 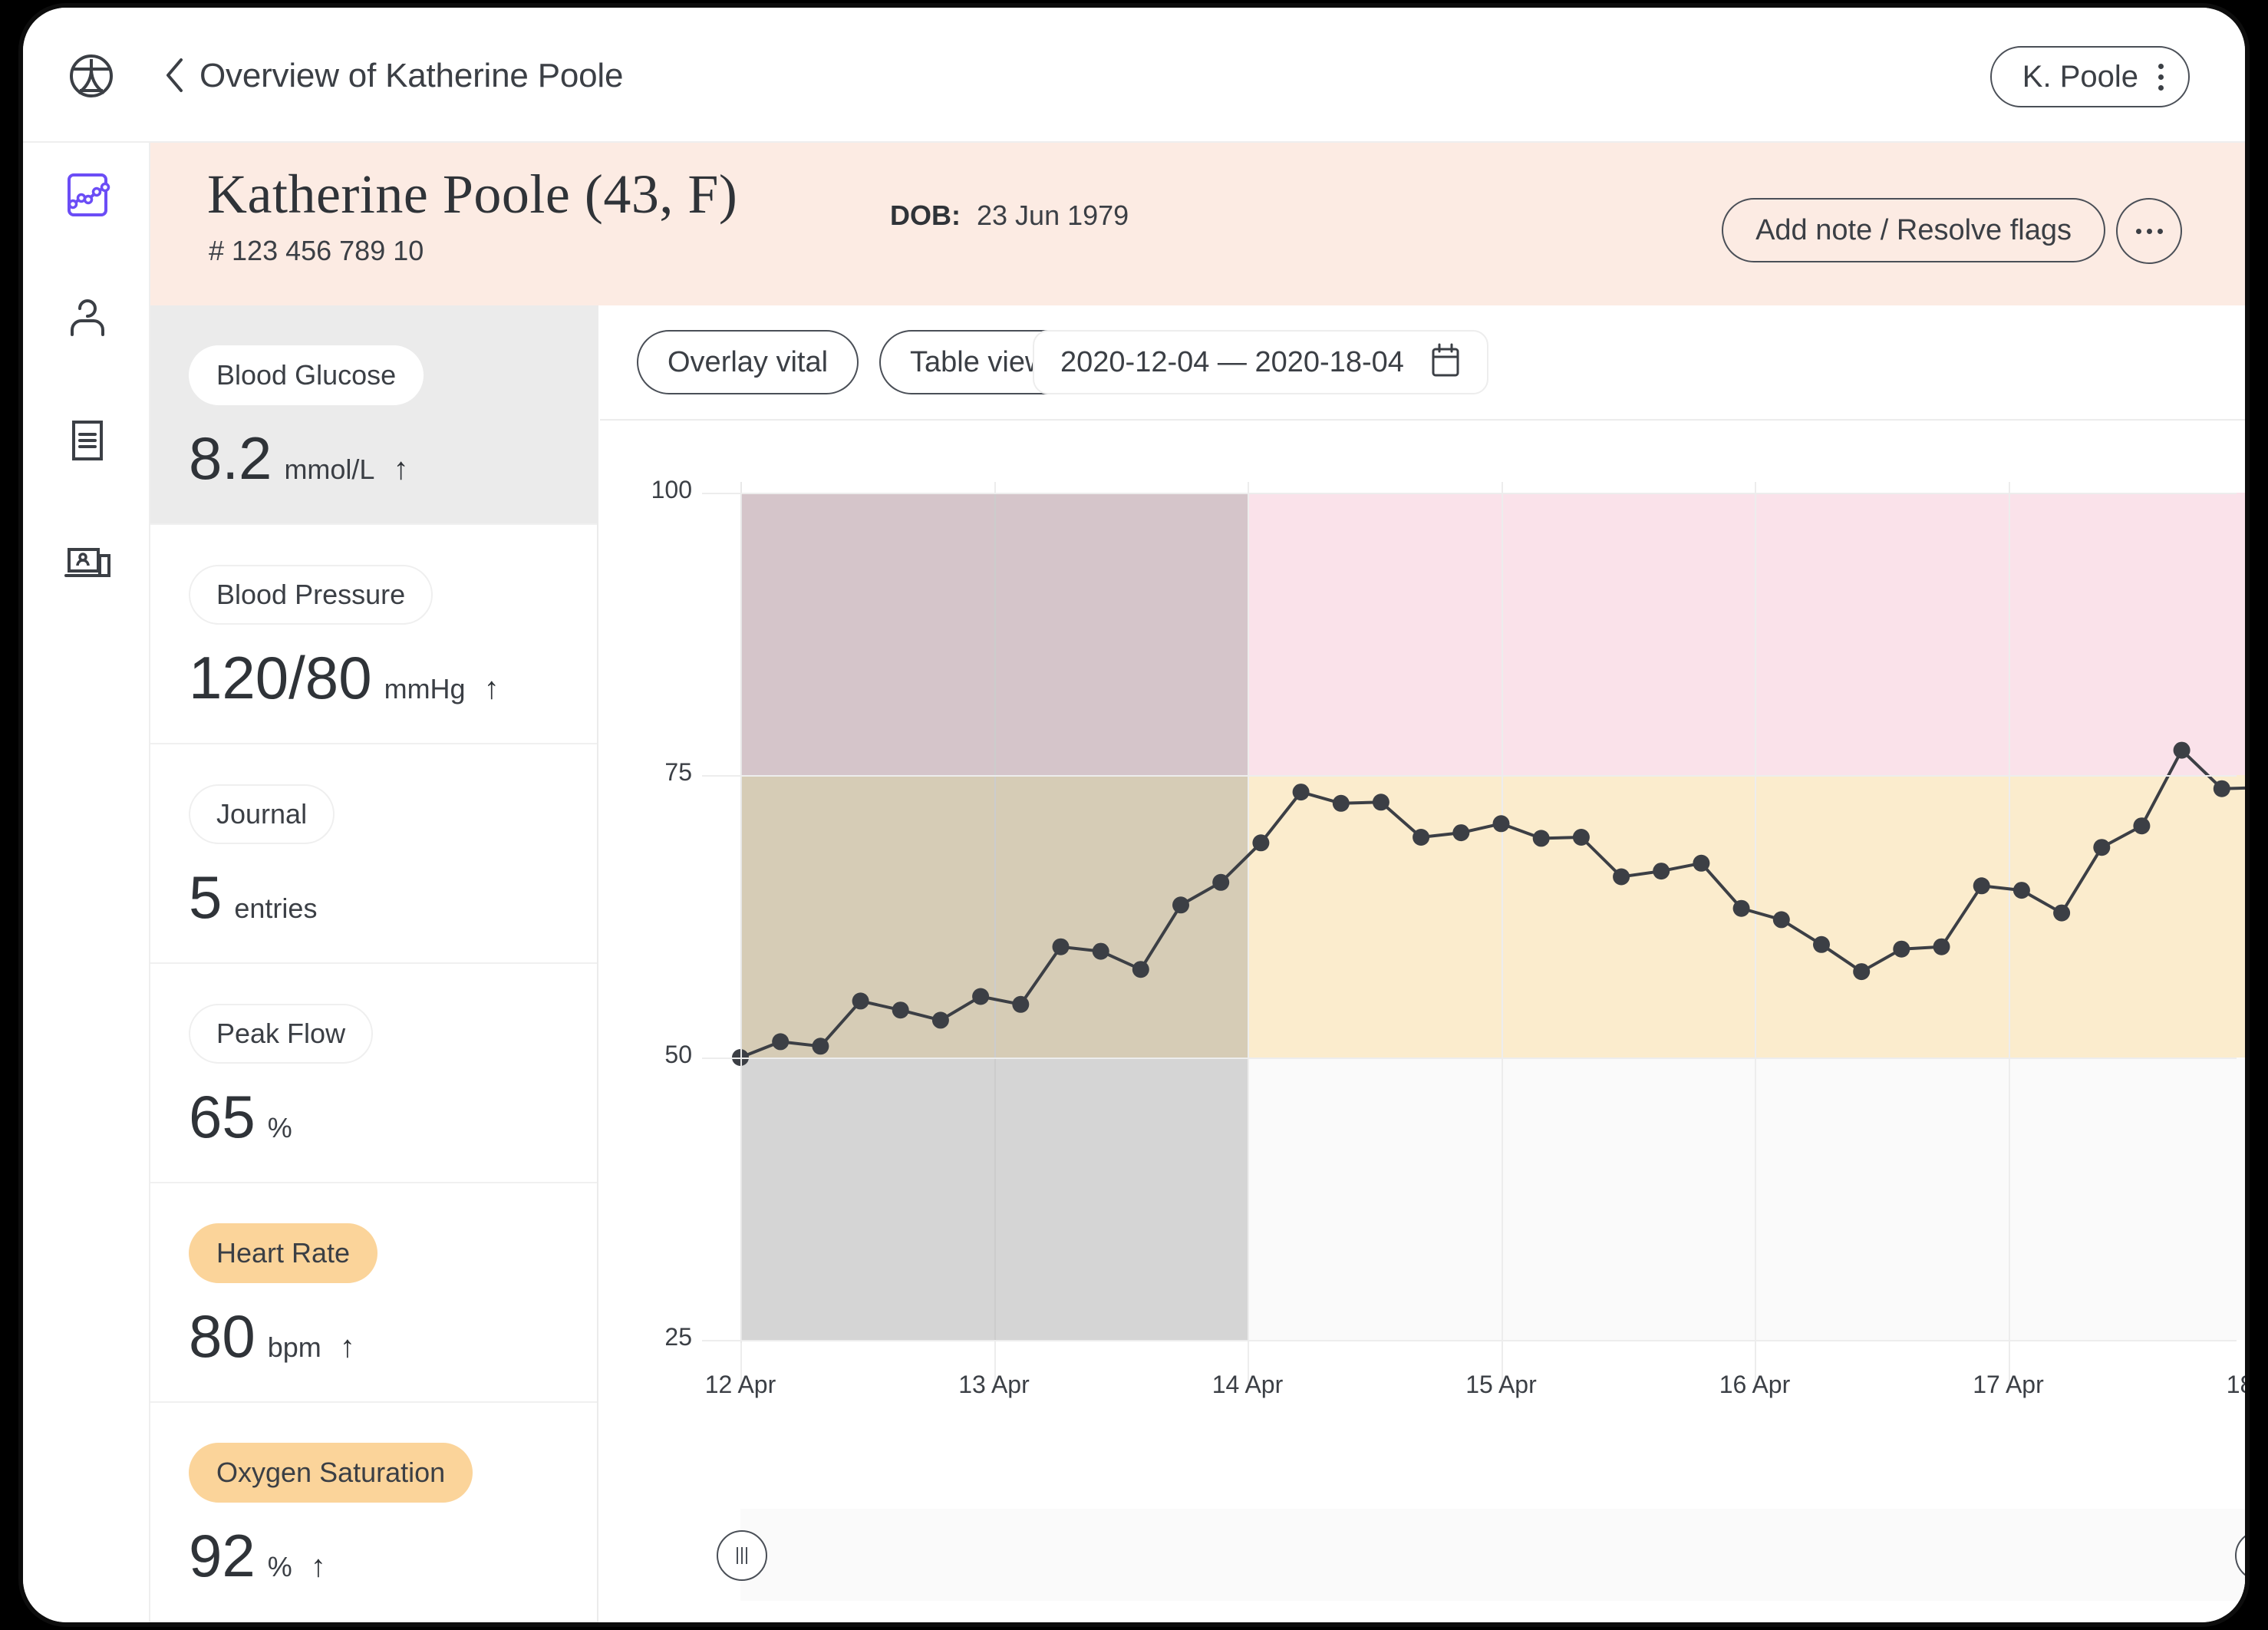 I want to click on vital-card-heart-rate: Heart Rate 80 bpm ↑, so click(x=373, y=1293).